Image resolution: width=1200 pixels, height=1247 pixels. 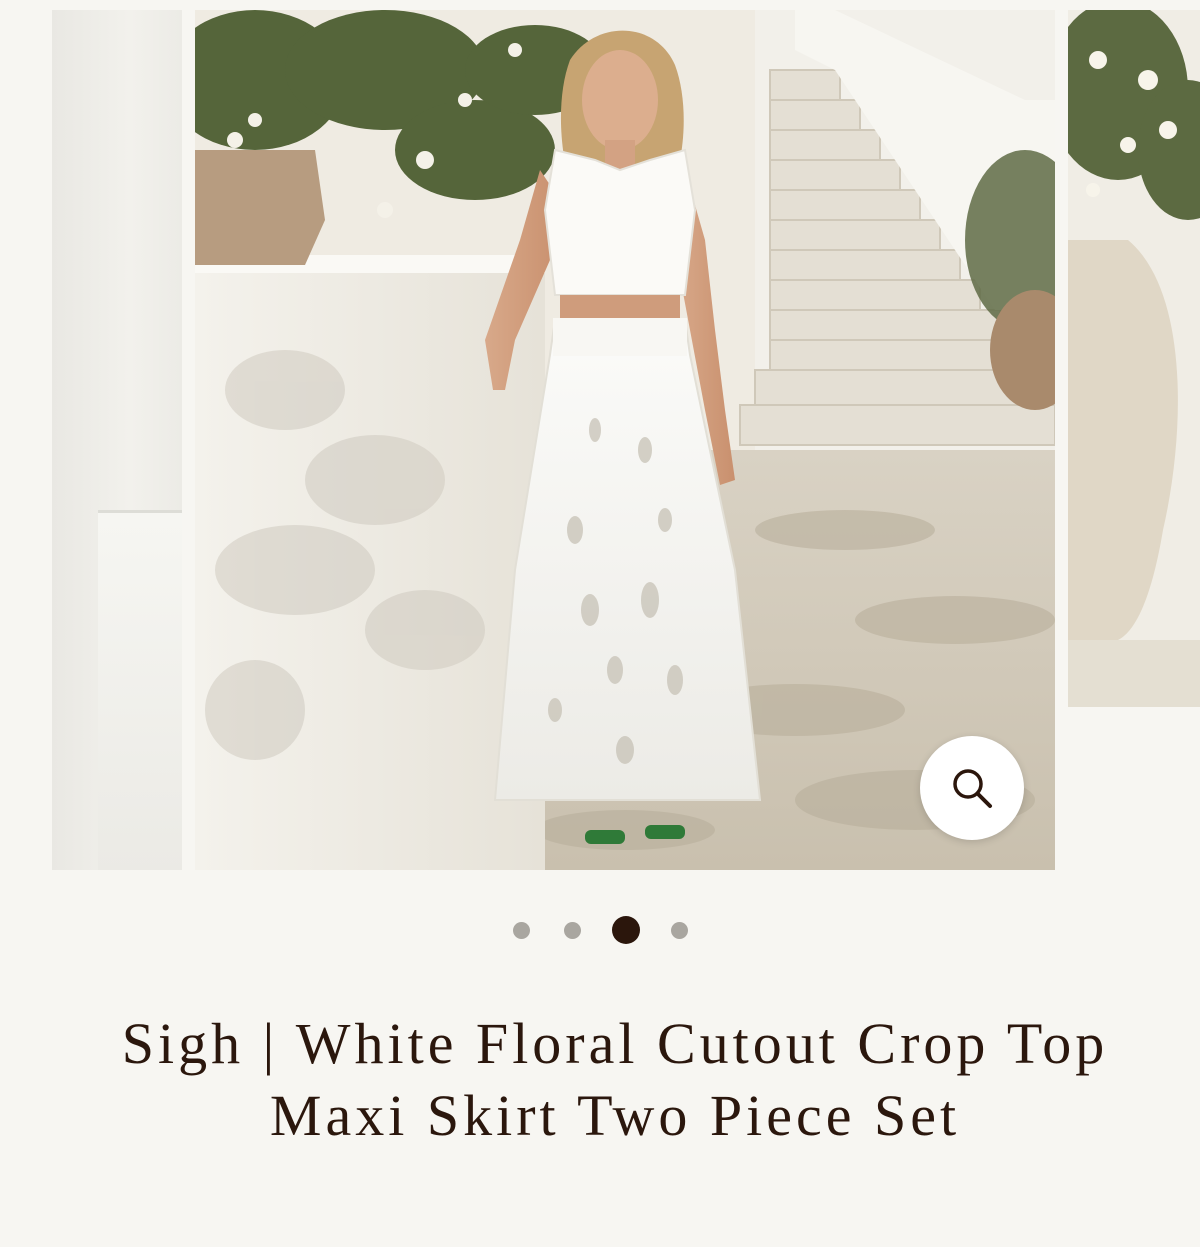 I want to click on next-slide-photo, so click(x=1134, y=358).